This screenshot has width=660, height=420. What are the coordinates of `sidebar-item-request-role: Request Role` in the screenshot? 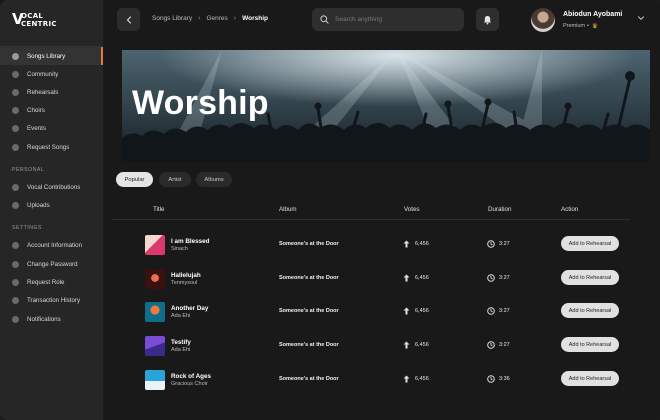 It's located at (51, 282).